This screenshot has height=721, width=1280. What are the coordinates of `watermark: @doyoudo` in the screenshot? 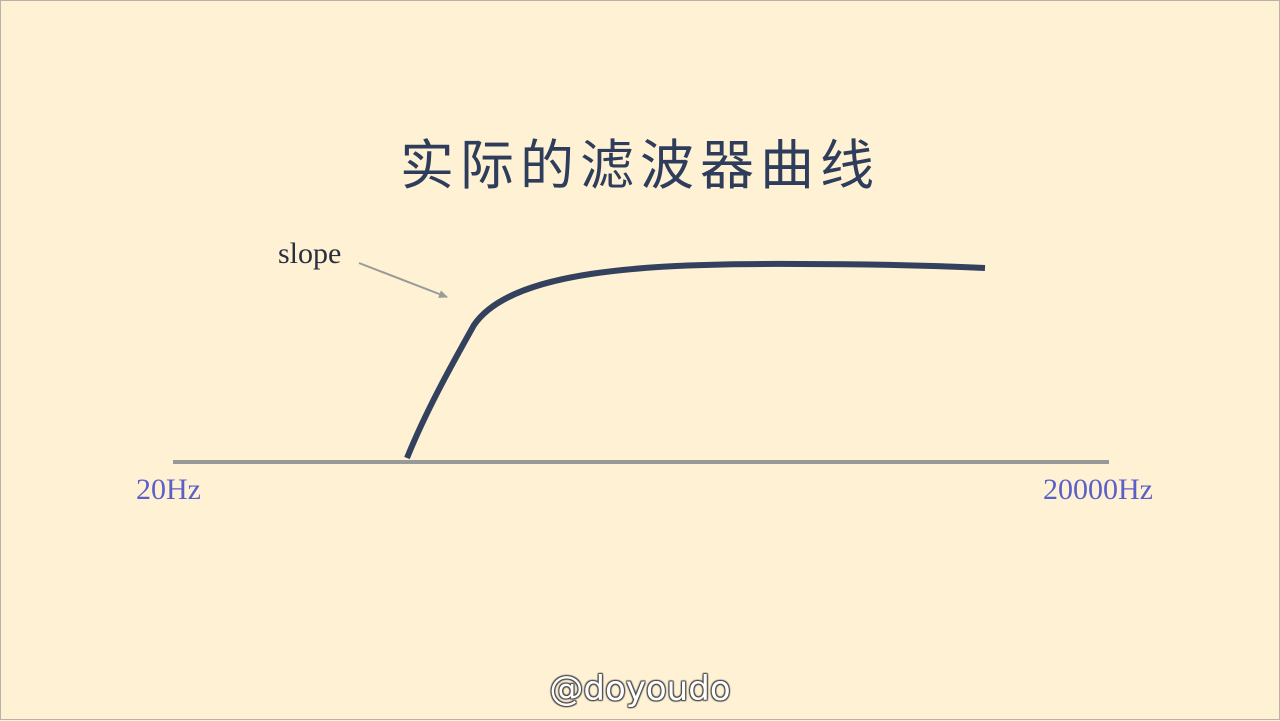 It's located at (640, 689).